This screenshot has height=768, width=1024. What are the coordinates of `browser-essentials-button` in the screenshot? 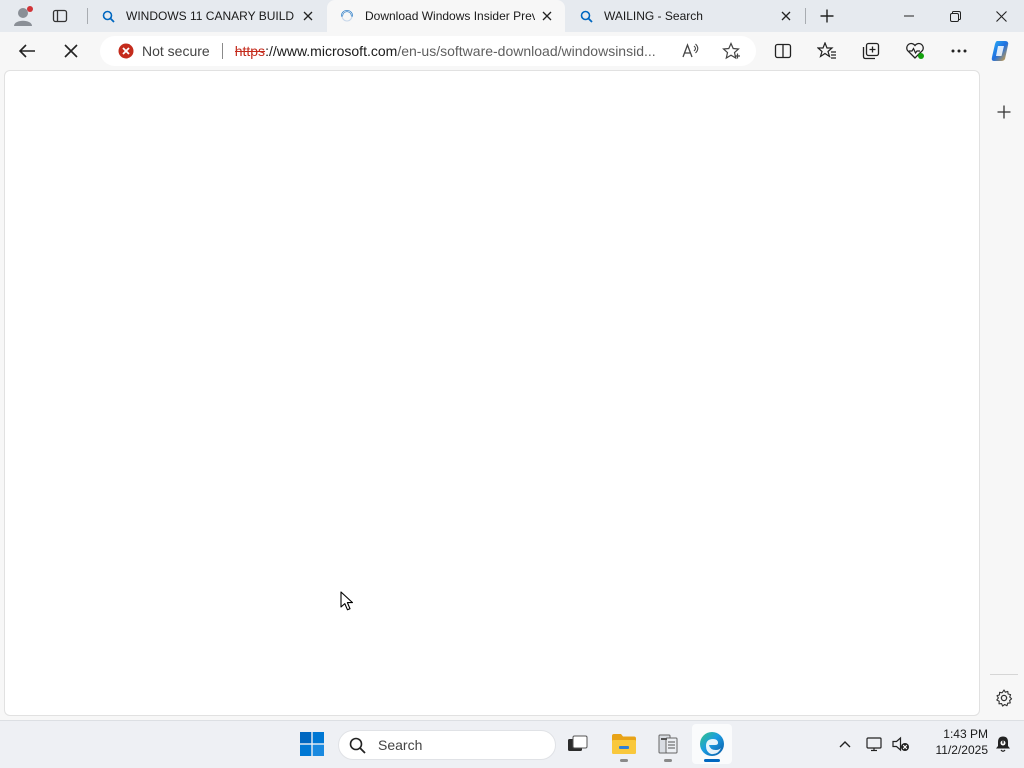 It's located at (915, 51).